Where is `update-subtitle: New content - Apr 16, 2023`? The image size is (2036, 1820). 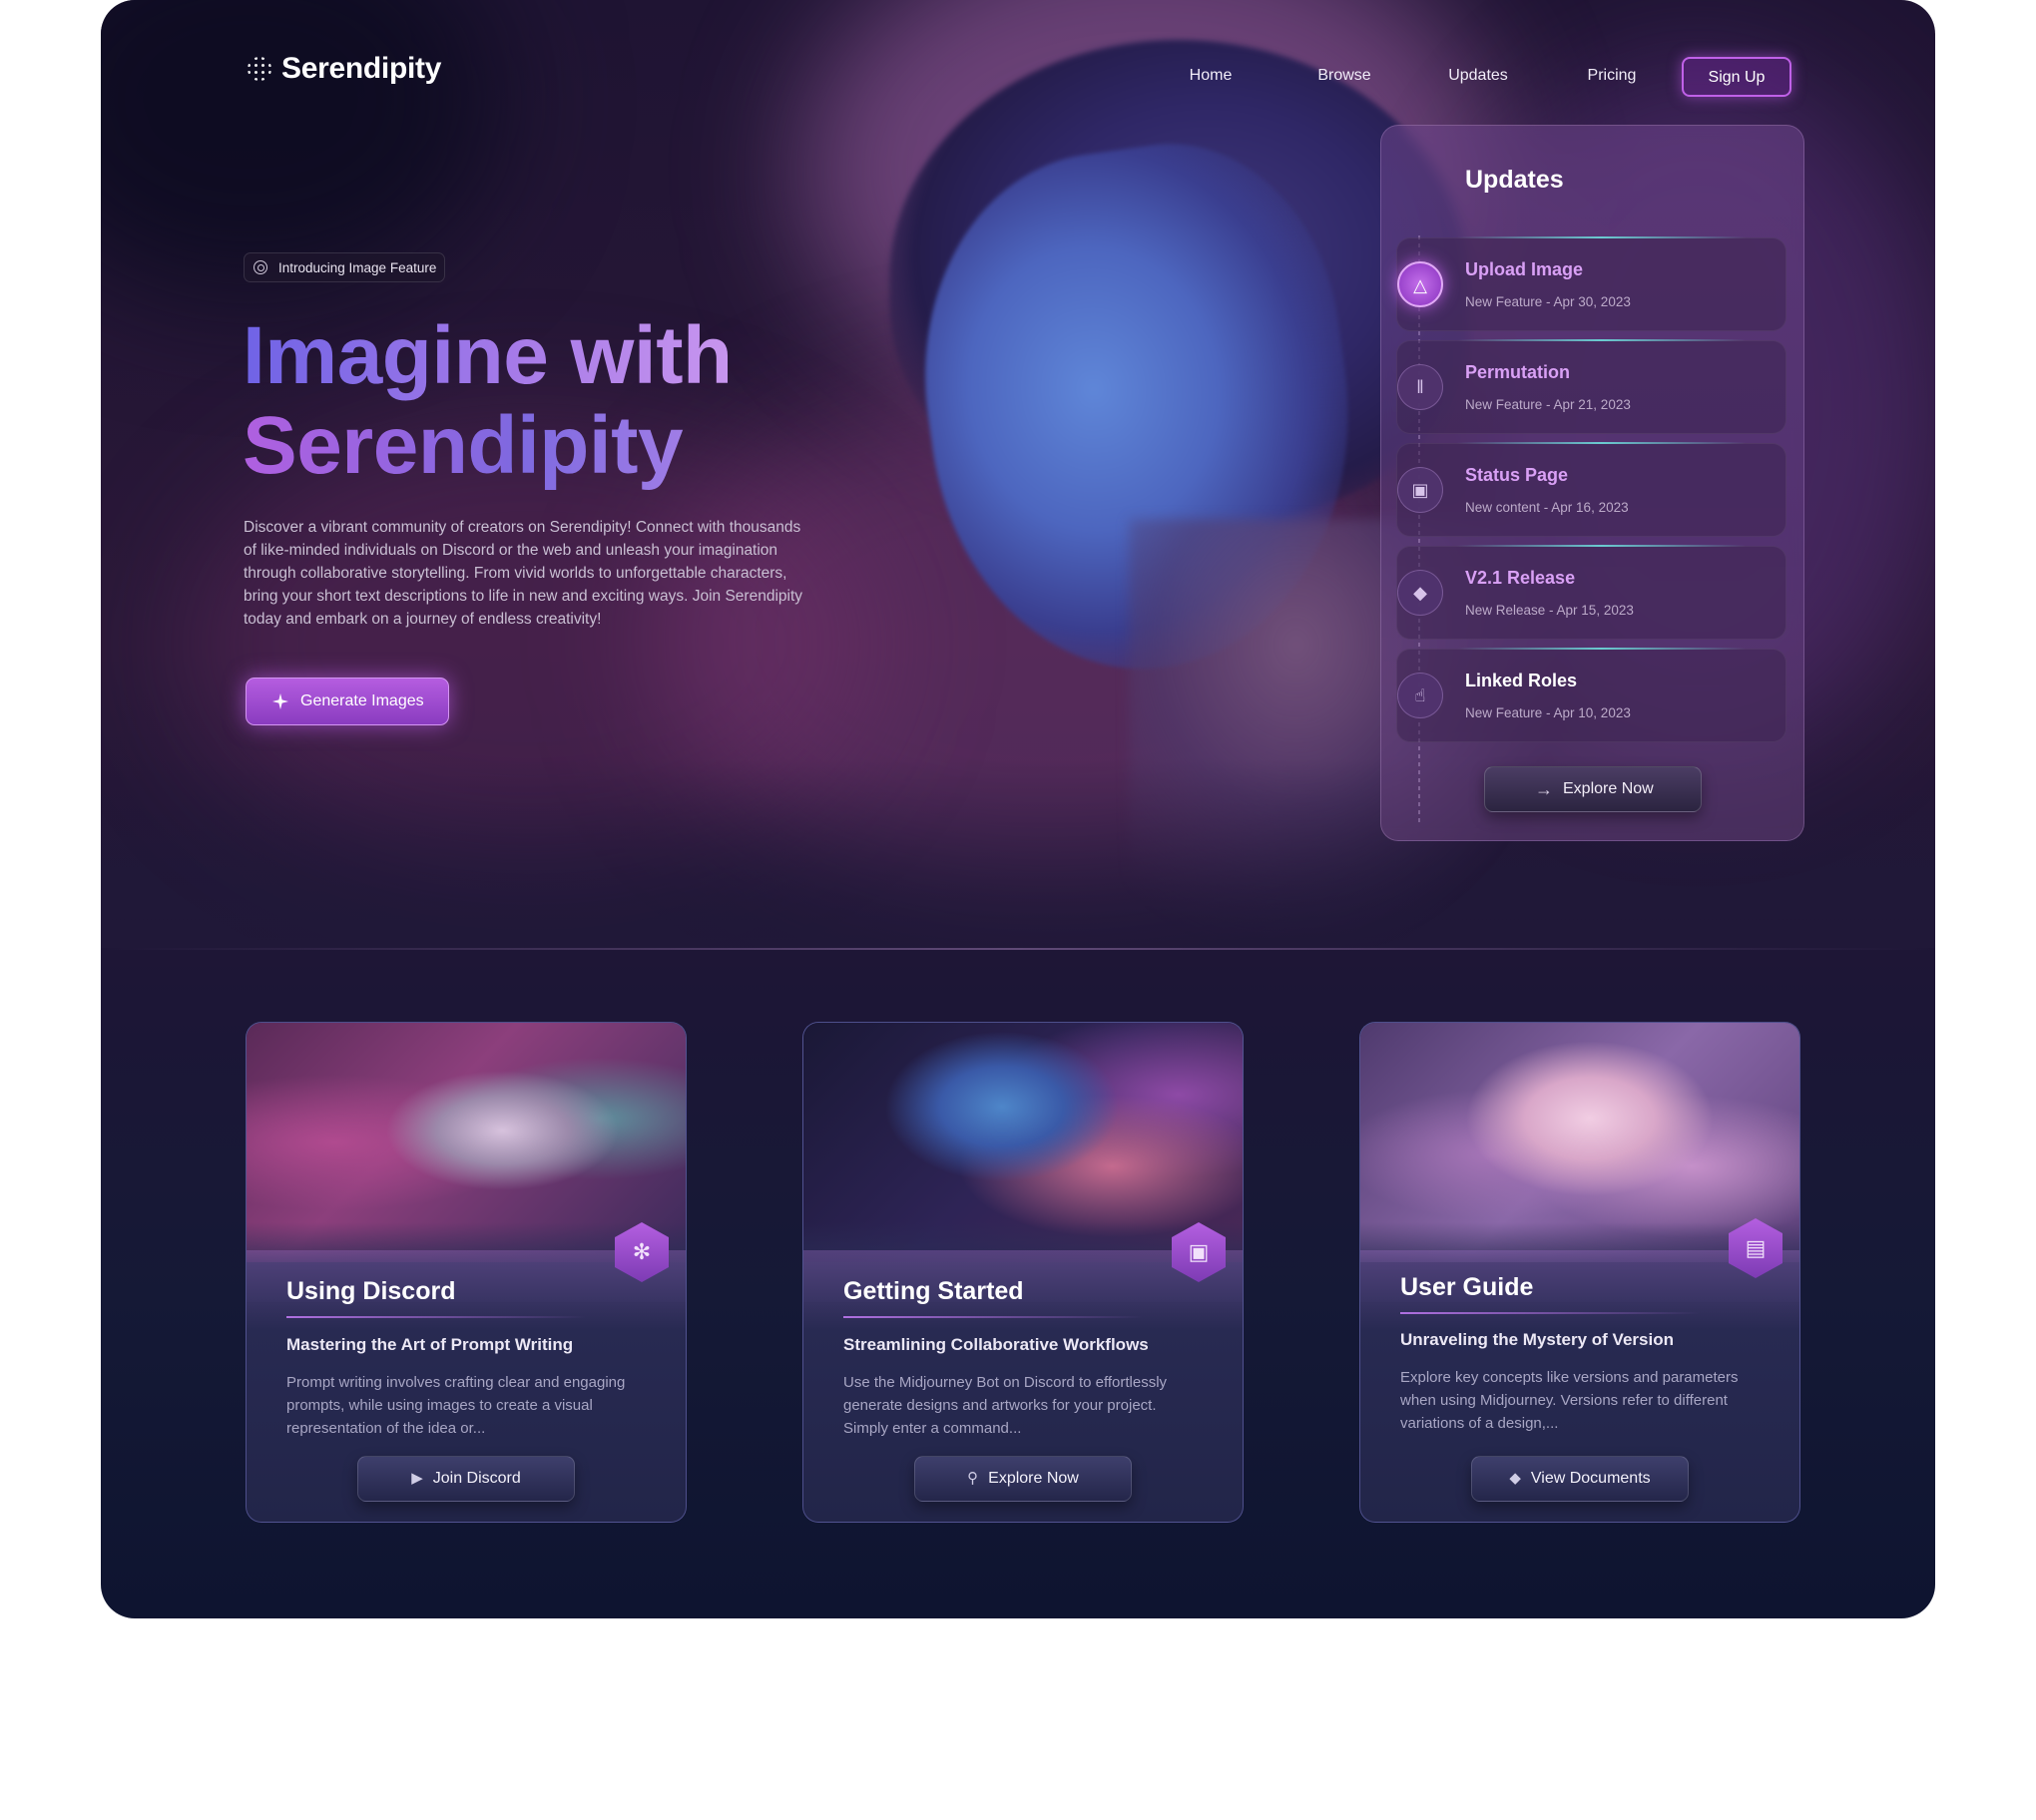 update-subtitle: New content - Apr 16, 2023 is located at coordinates (1547, 507).